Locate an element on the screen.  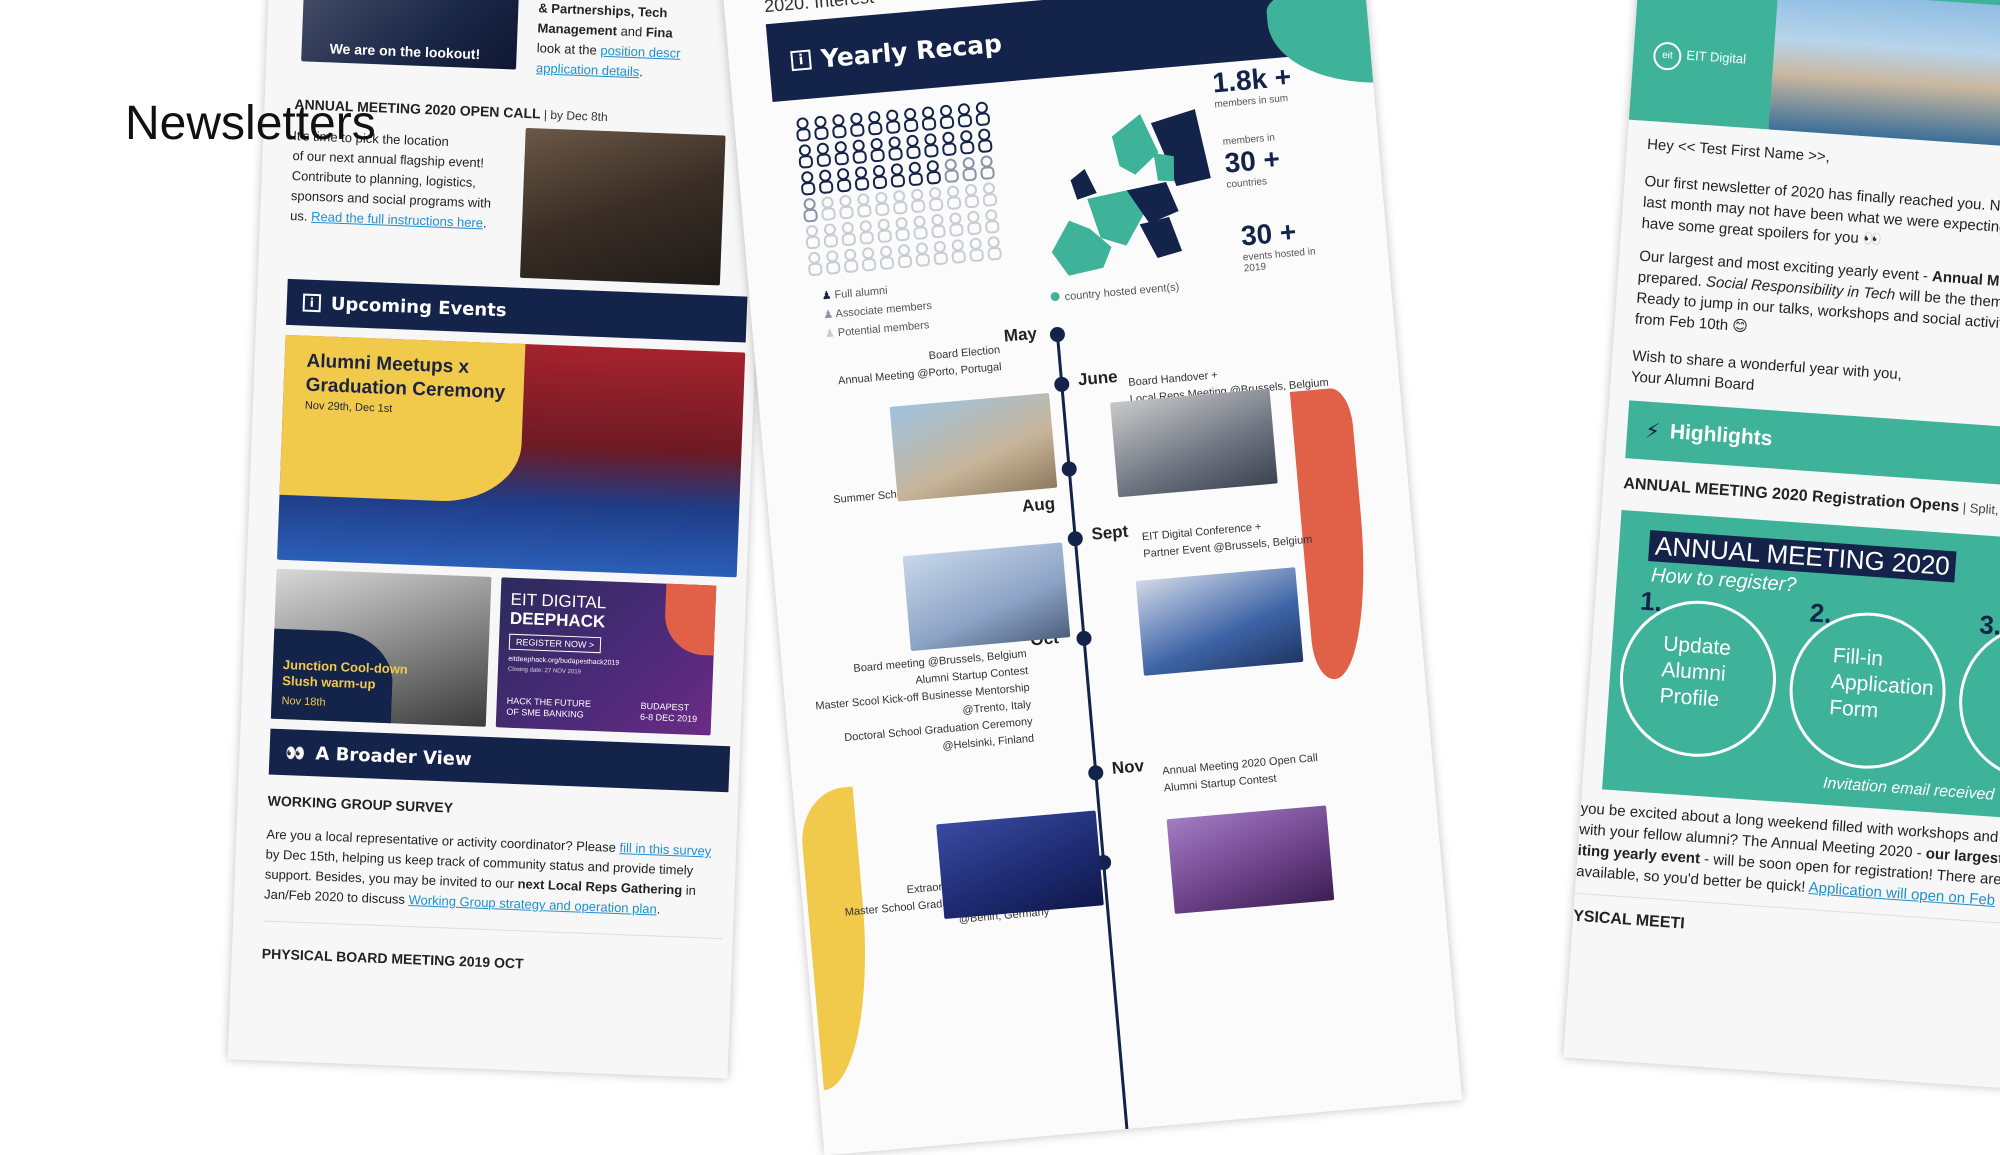
timeline-photo-summer is located at coordinates (986, 596).